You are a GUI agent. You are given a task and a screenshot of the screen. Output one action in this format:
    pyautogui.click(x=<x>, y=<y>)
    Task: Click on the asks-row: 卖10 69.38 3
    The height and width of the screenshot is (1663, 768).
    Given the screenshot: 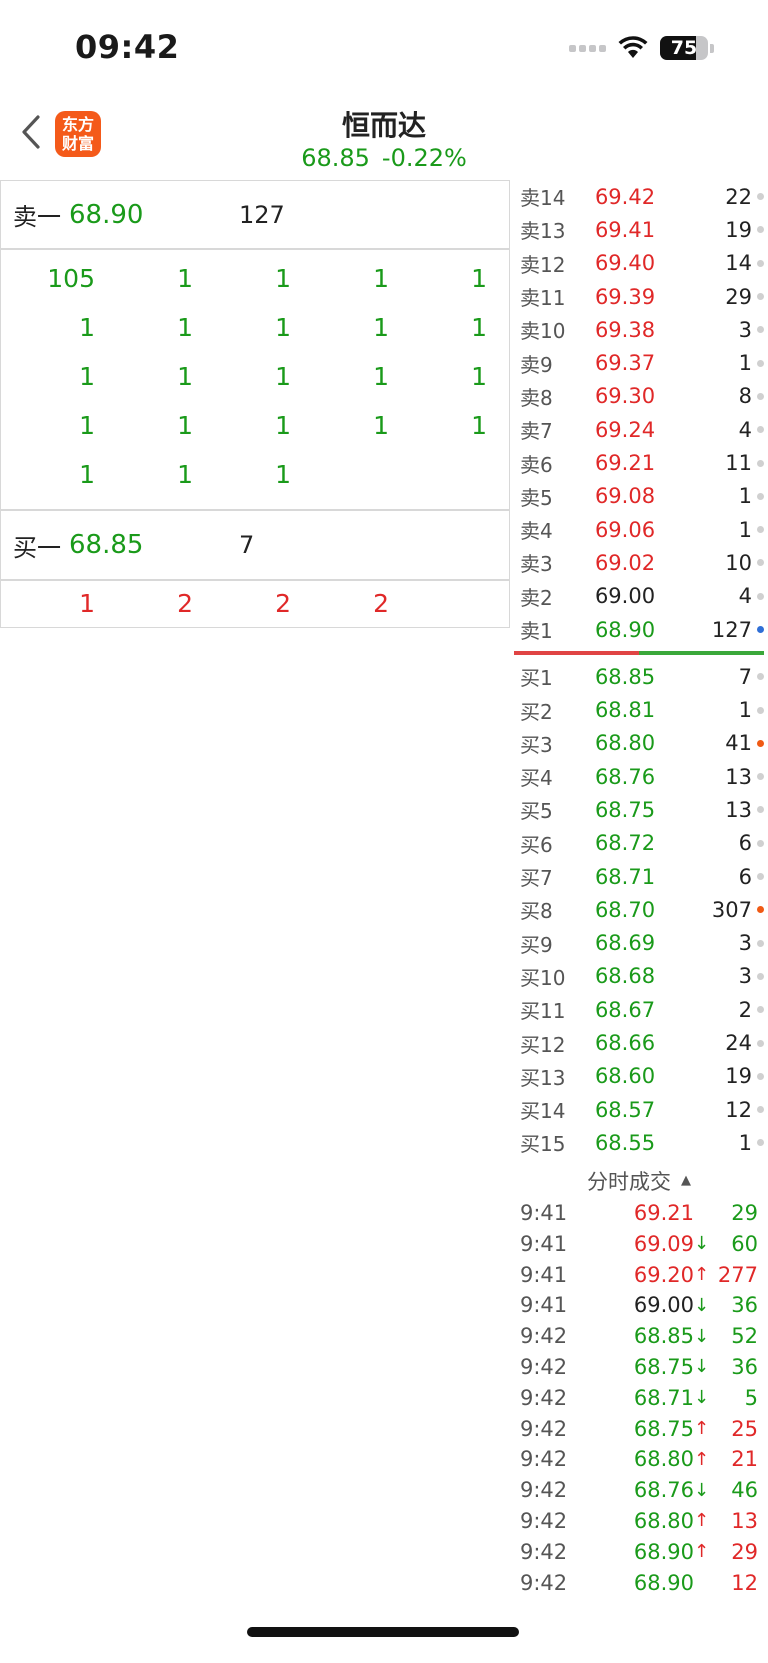 What is the action you would take?
    pyautogui.click(x=639, y=329)
    